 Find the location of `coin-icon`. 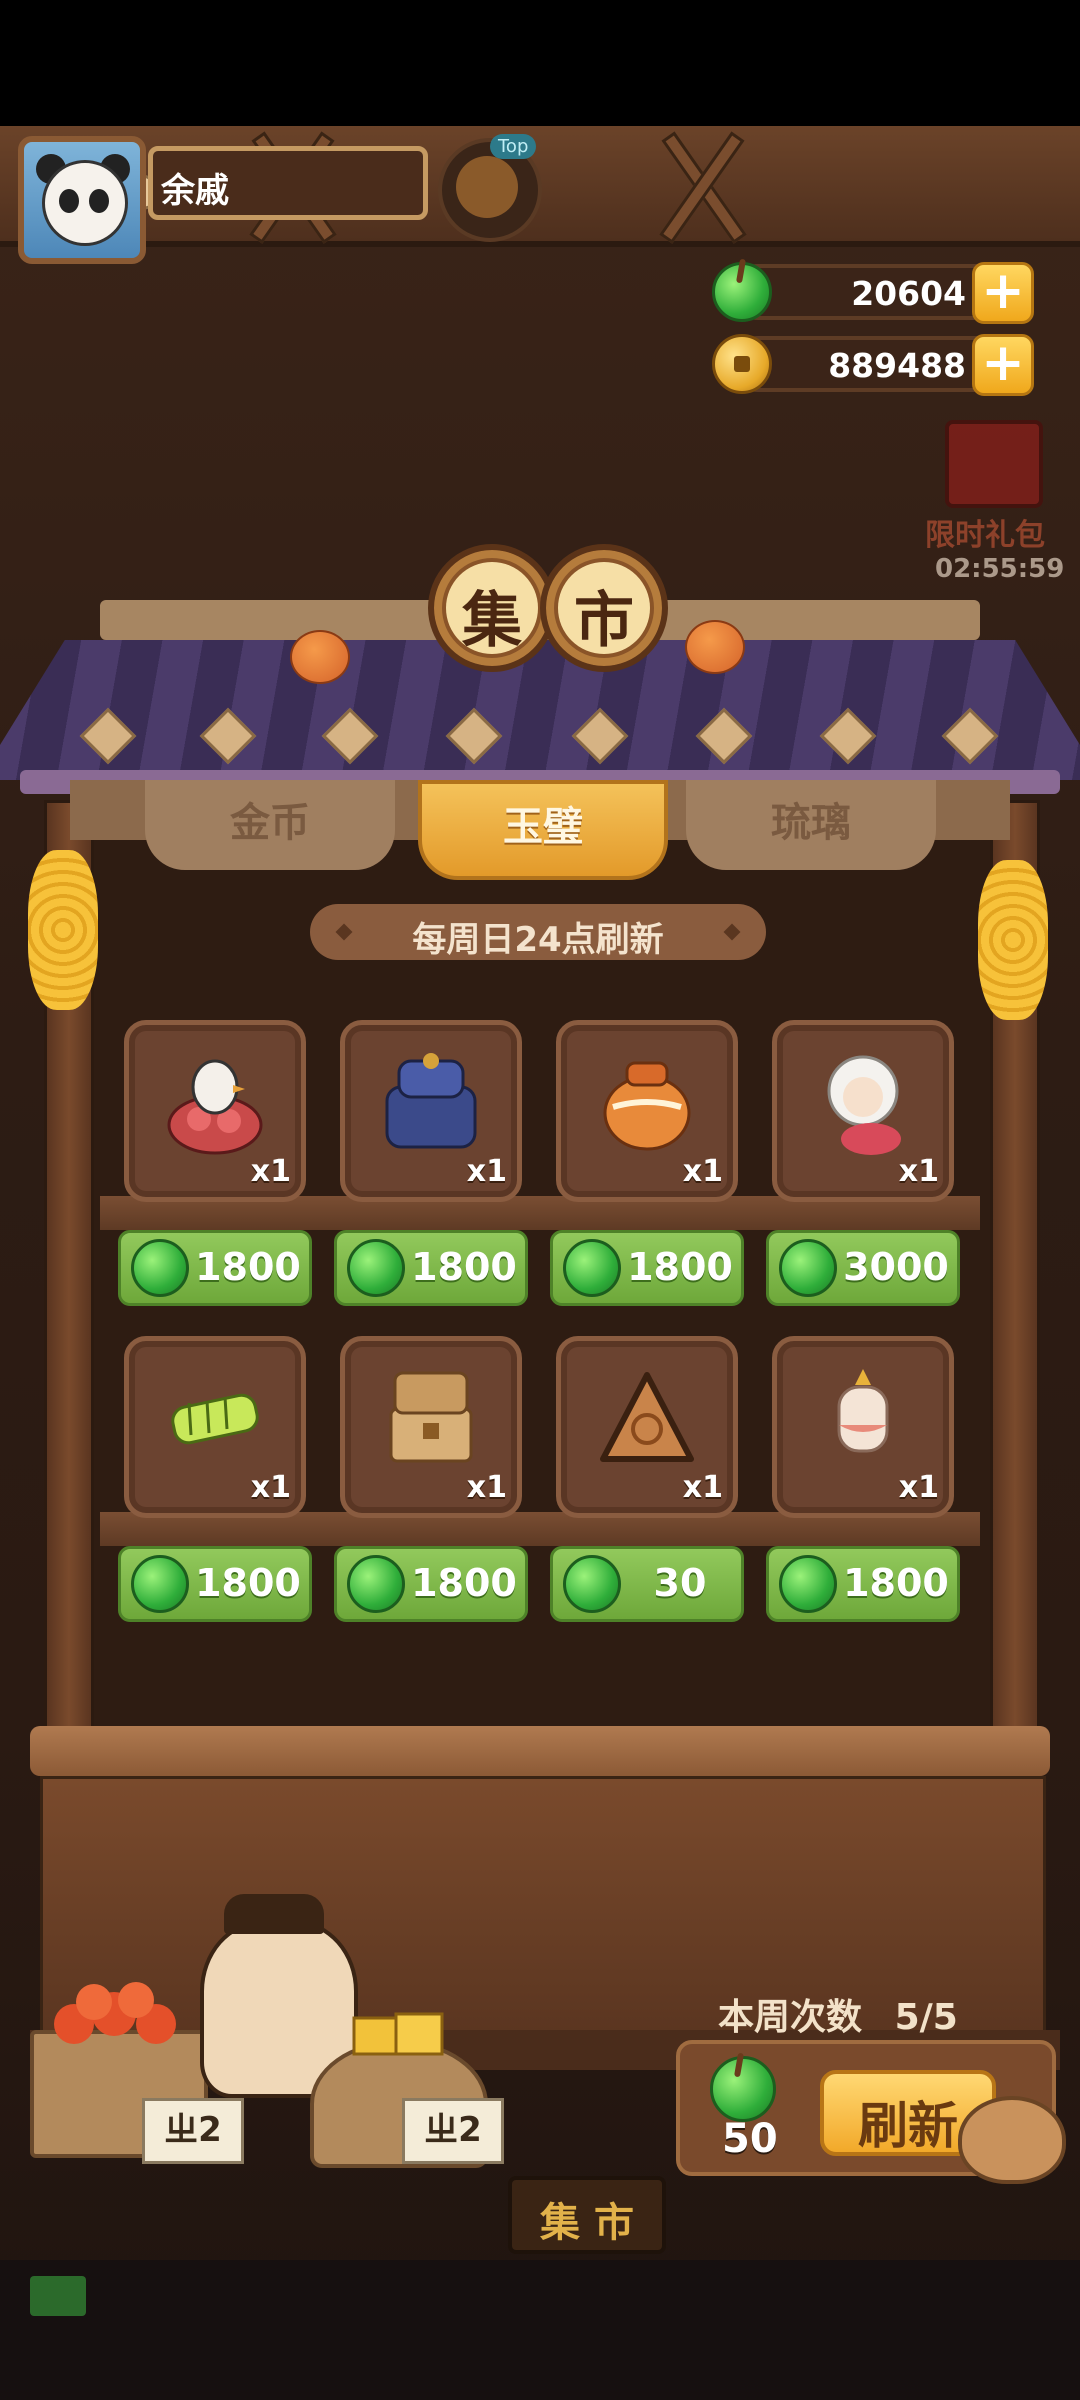

coin-icon is located at coordinates (742, 364).